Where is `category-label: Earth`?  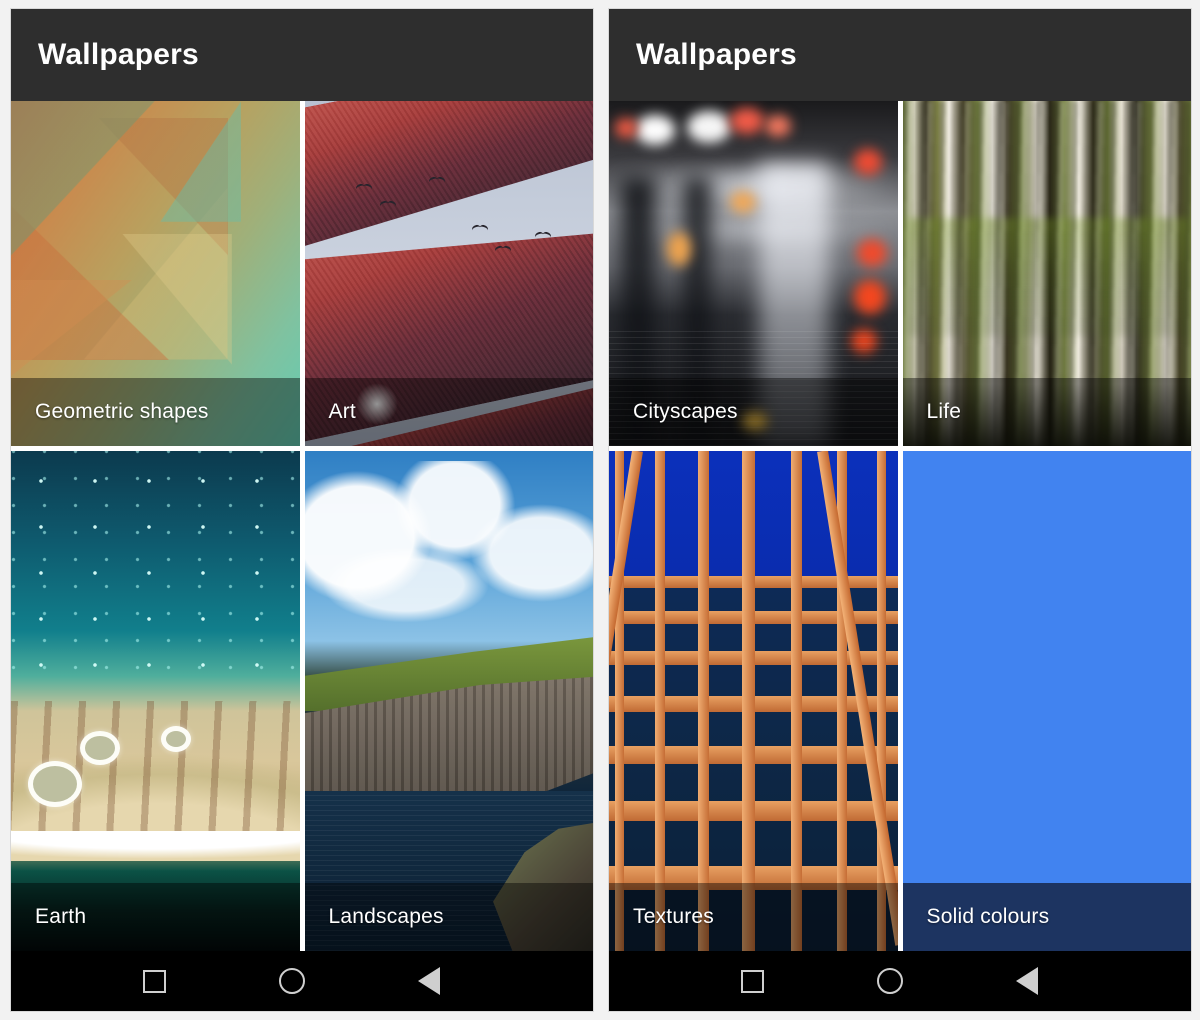 category-label: Earth is located at coordinates (61, 916).